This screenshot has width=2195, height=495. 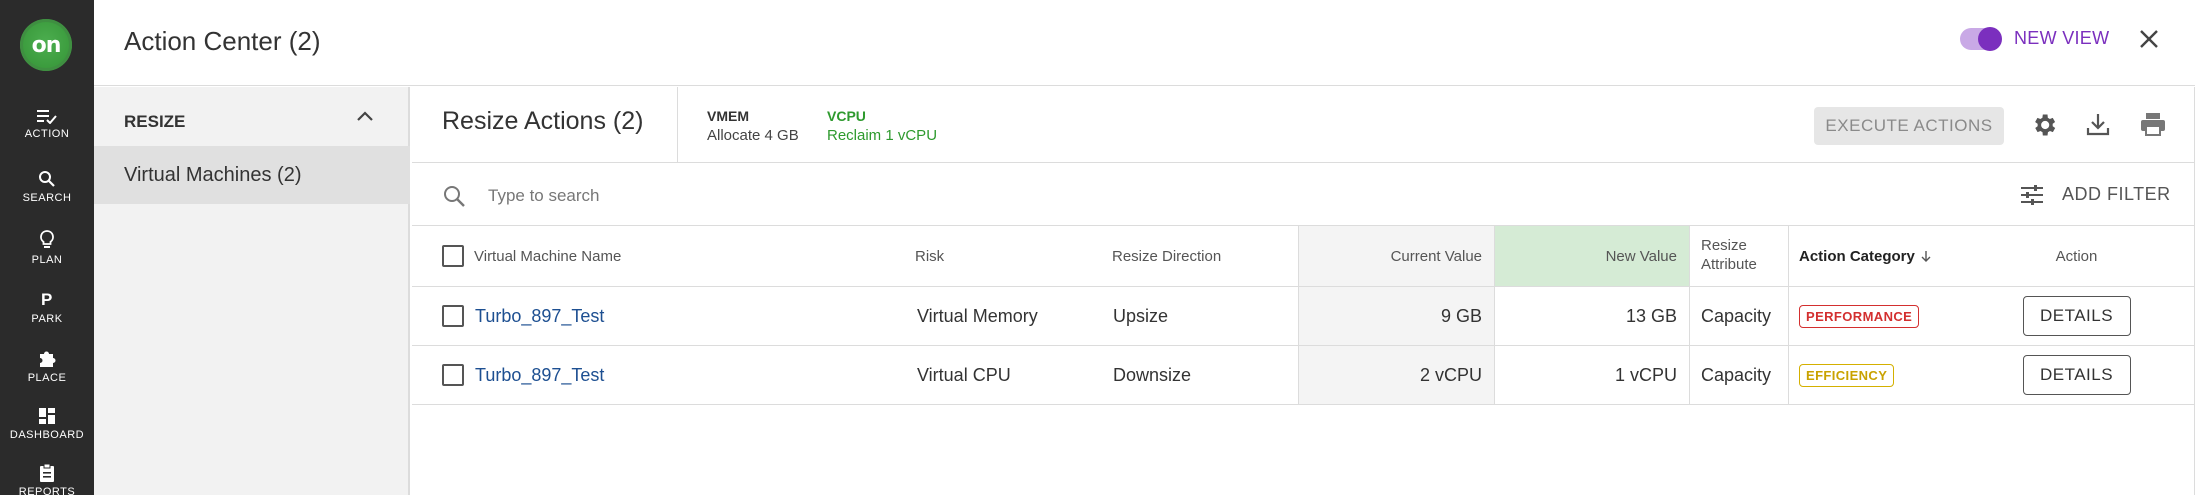 What do you see at coordinates (155, 121) in the screenshot?
I see `resize-section-title: RESIZE` at bounding box center [155, 121].